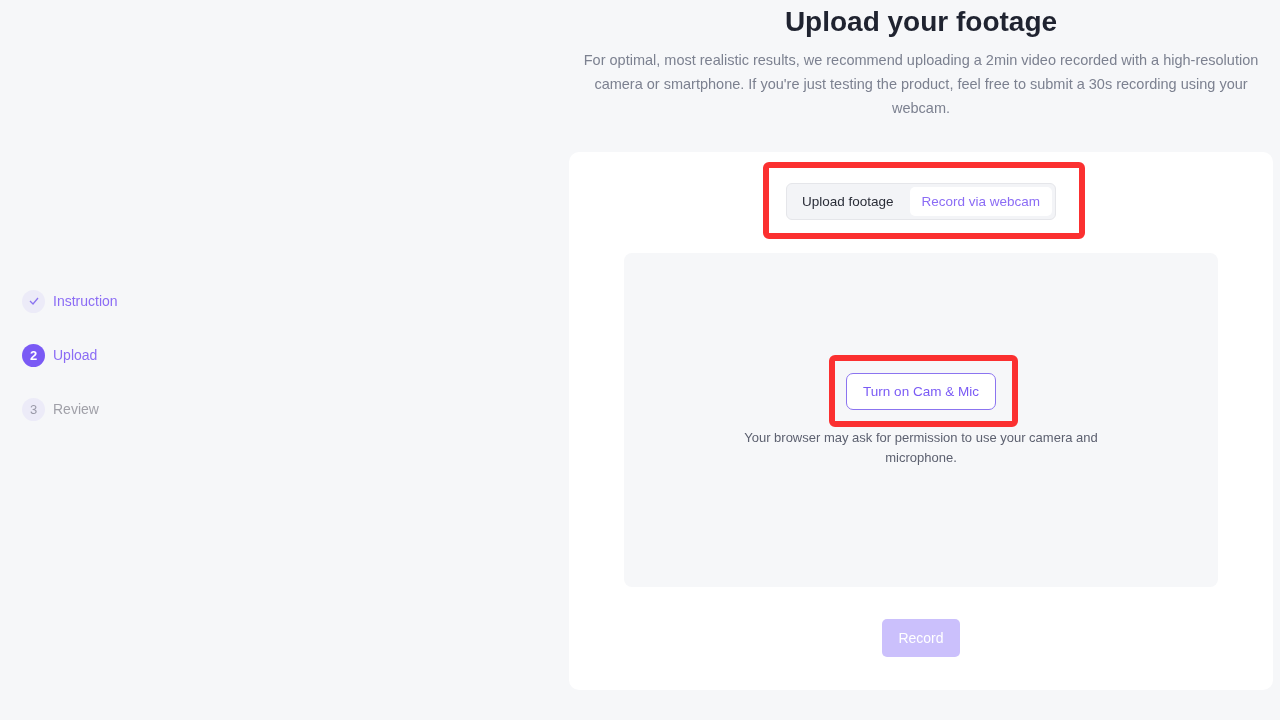 This screenshot has width=1280, height=720. I want to click on check-icon, so click(33, 301).